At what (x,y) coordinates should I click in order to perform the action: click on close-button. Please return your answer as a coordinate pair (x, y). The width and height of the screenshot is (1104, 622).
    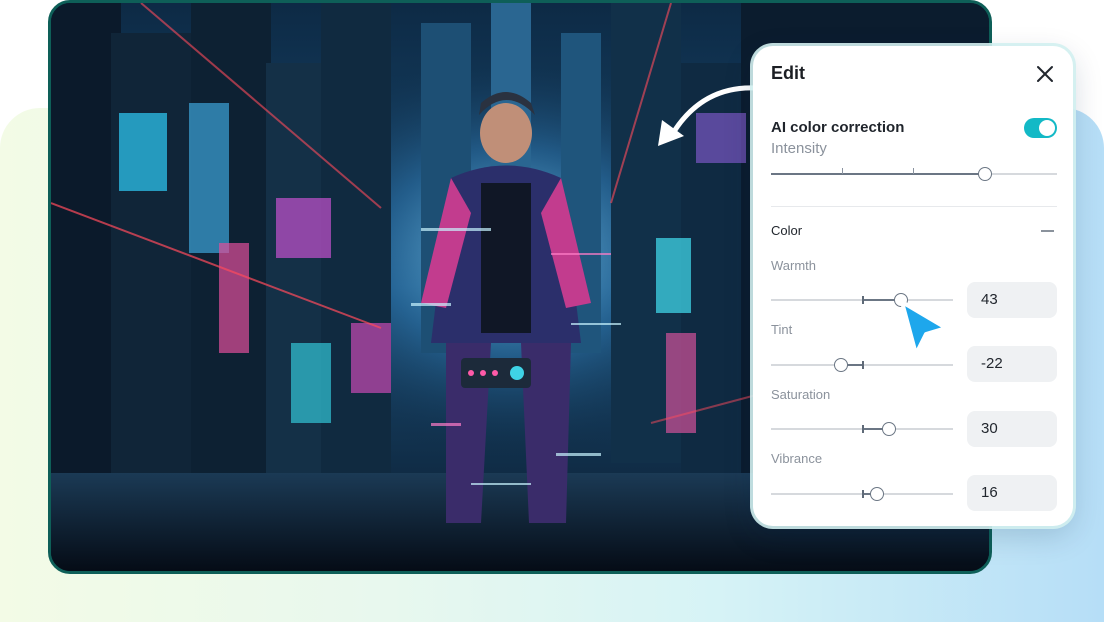
    Looking at the image, I should click on (1045, 74).